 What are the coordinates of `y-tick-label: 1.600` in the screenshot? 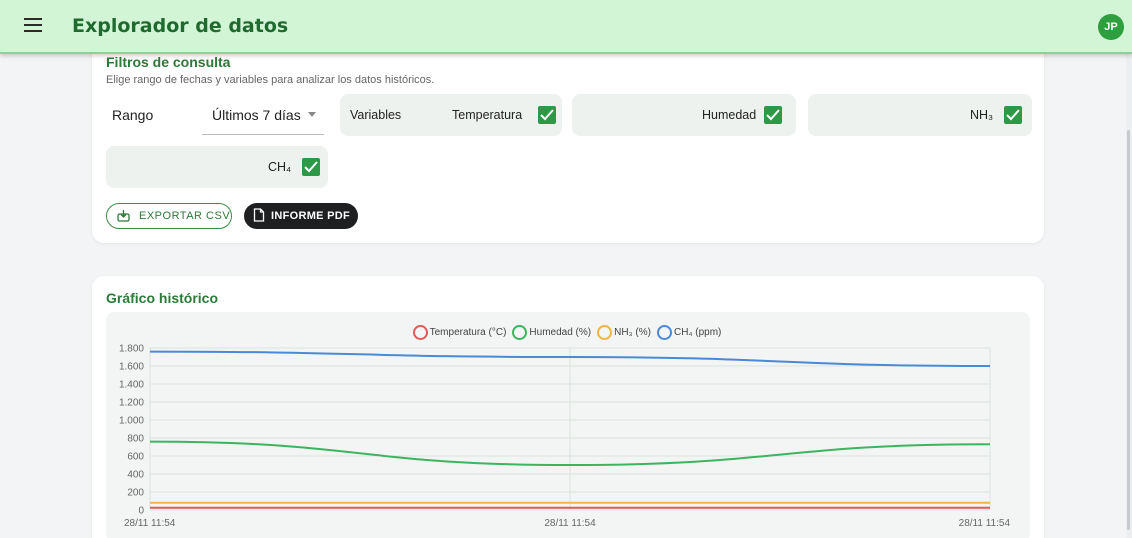 It's located at (131, 367).